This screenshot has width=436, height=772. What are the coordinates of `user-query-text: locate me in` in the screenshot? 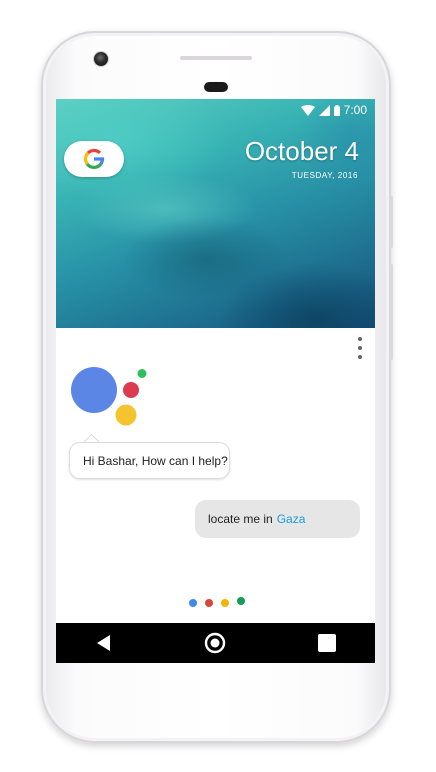 It's located at (240, 519).